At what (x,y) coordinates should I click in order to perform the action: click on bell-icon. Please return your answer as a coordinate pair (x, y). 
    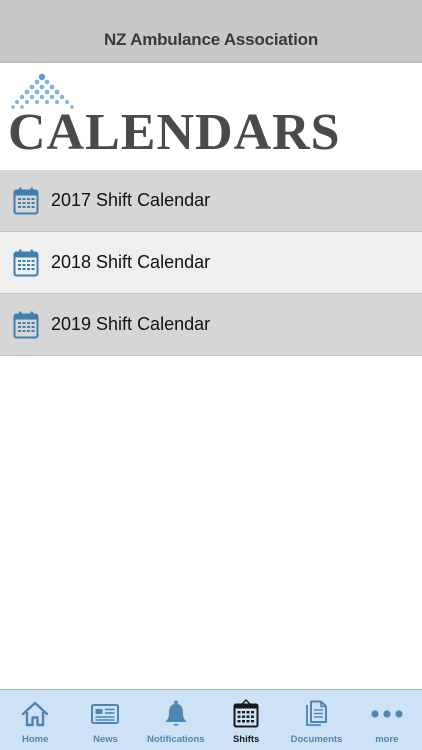
    Looking at the image, I should click on (176, 714).